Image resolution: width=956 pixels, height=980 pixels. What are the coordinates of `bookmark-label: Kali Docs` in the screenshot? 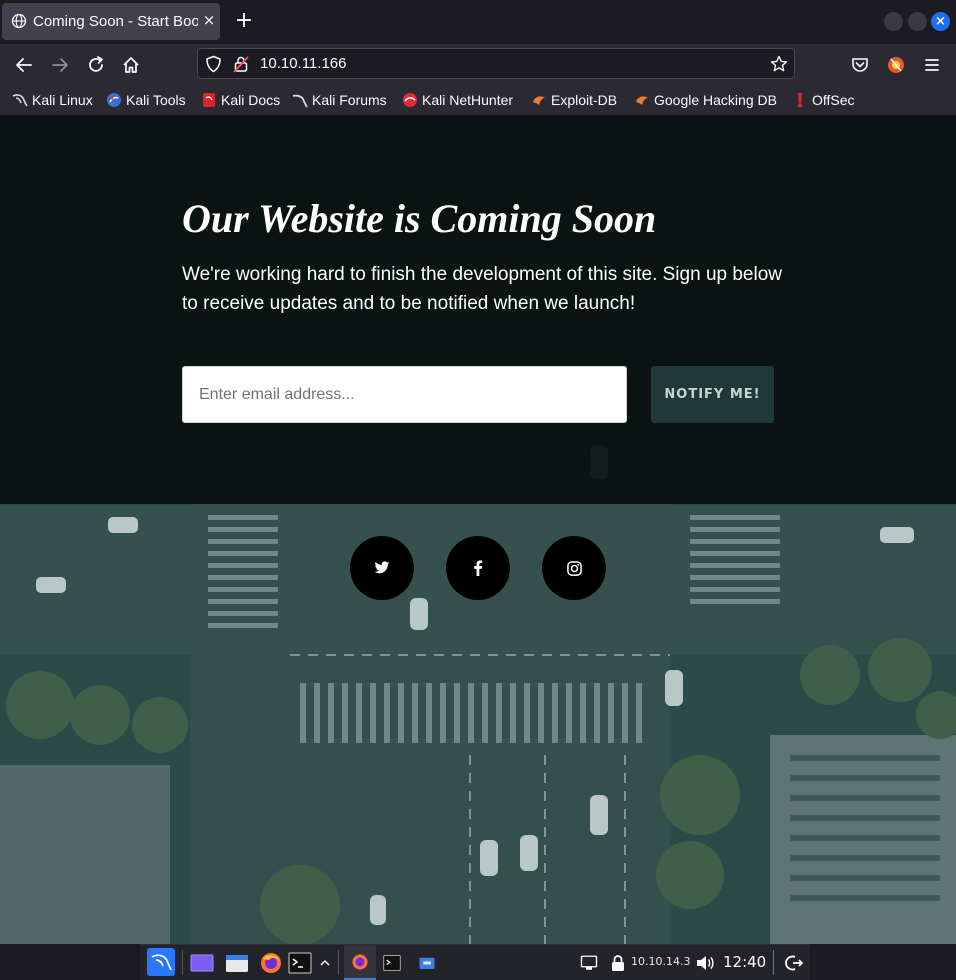 It's located at (251, 100).